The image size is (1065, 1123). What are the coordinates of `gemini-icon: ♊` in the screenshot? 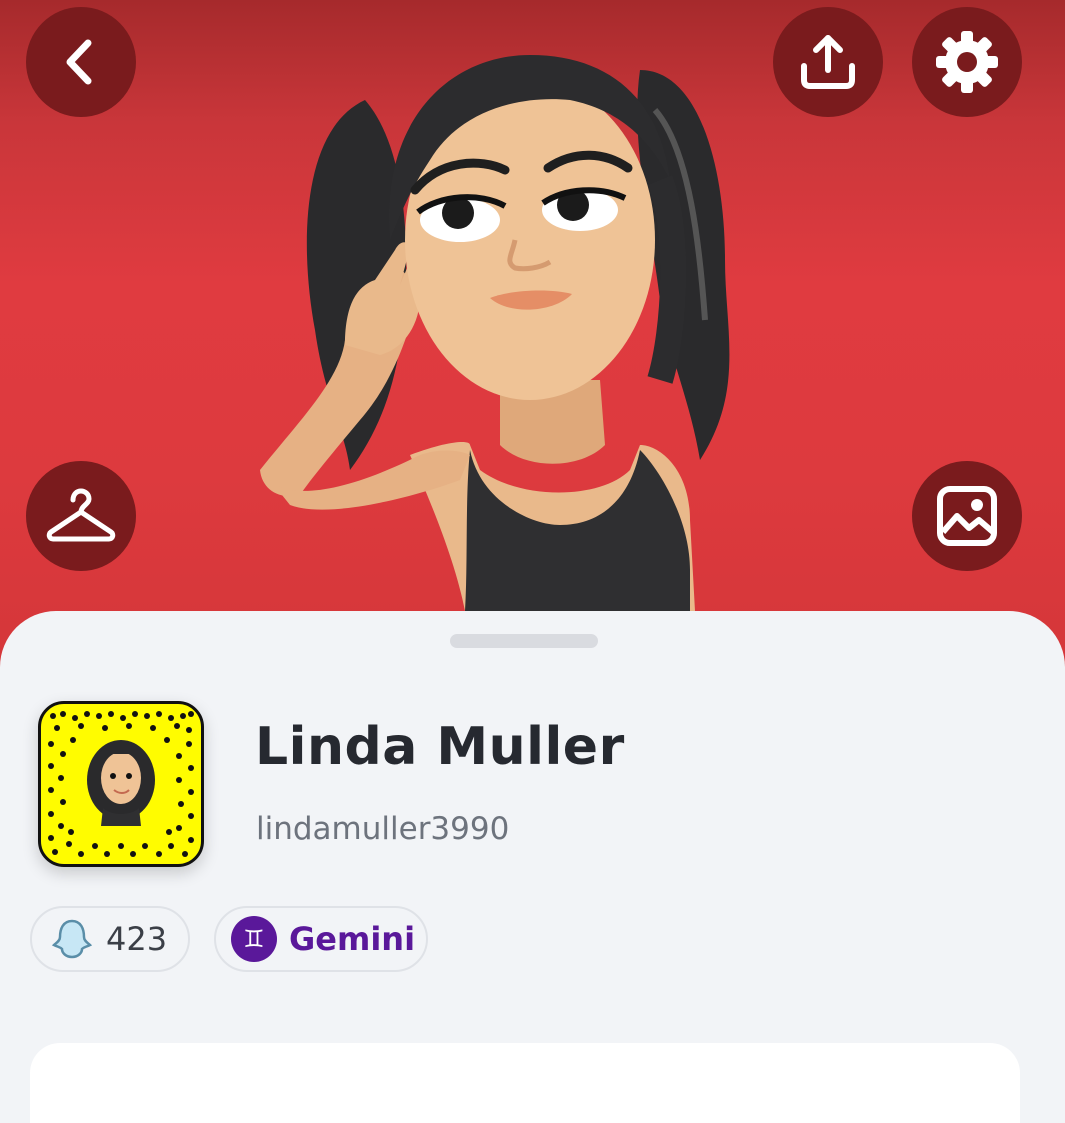 It's located at (254, 939).